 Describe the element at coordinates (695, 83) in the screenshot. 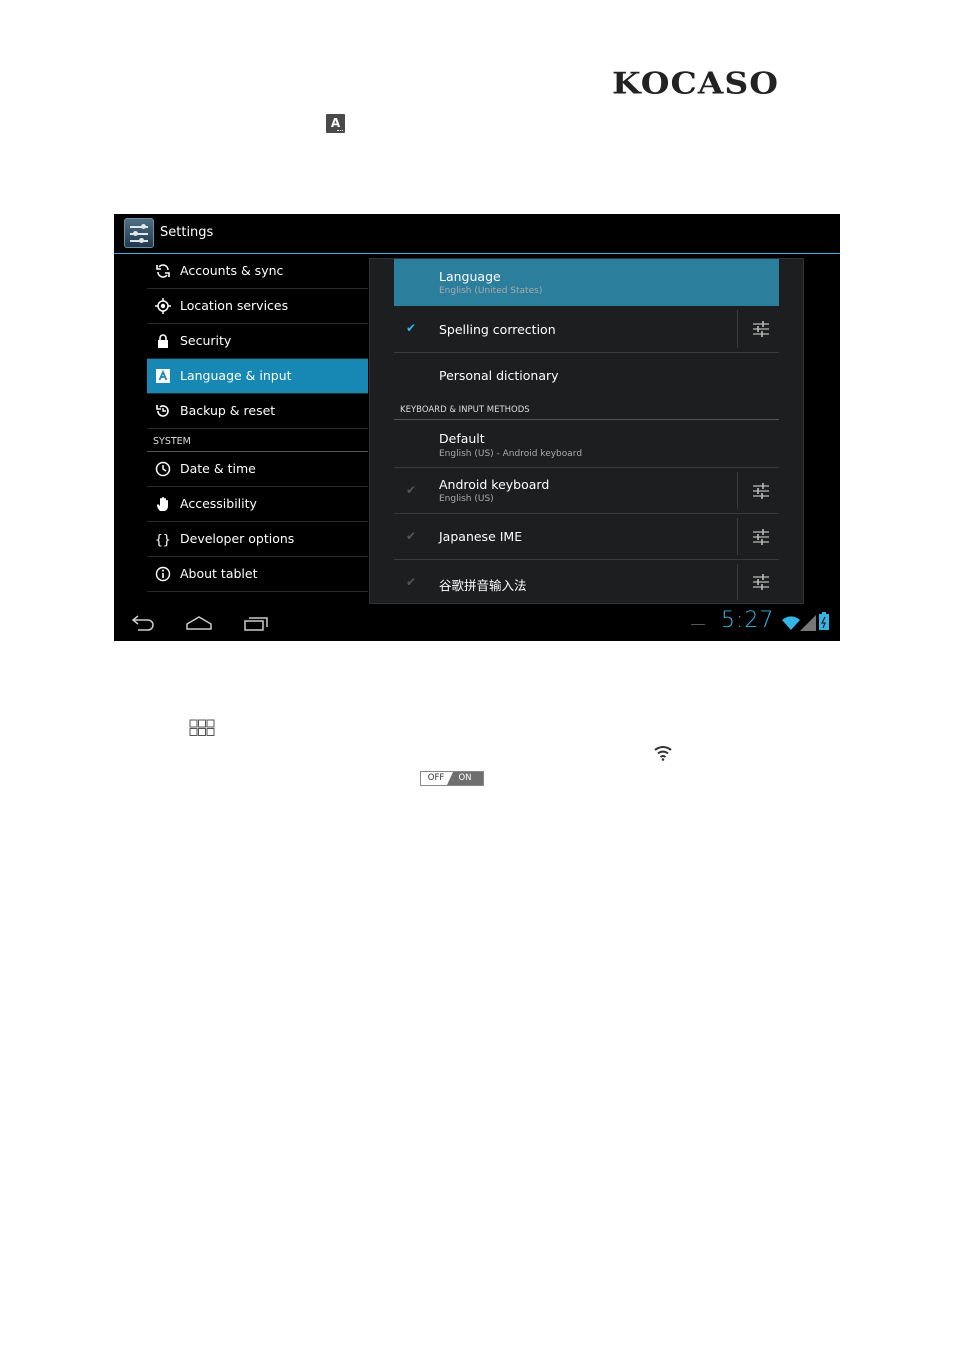

I see `kocaso-logo: KOCASO` at that location.